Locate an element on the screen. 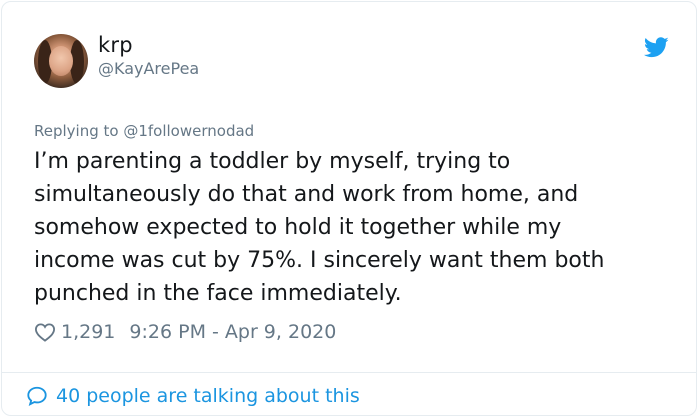 This screenshot has height=419, width=700. conversation-link: 40 people are talking about this is located at coordinates (193, 396).